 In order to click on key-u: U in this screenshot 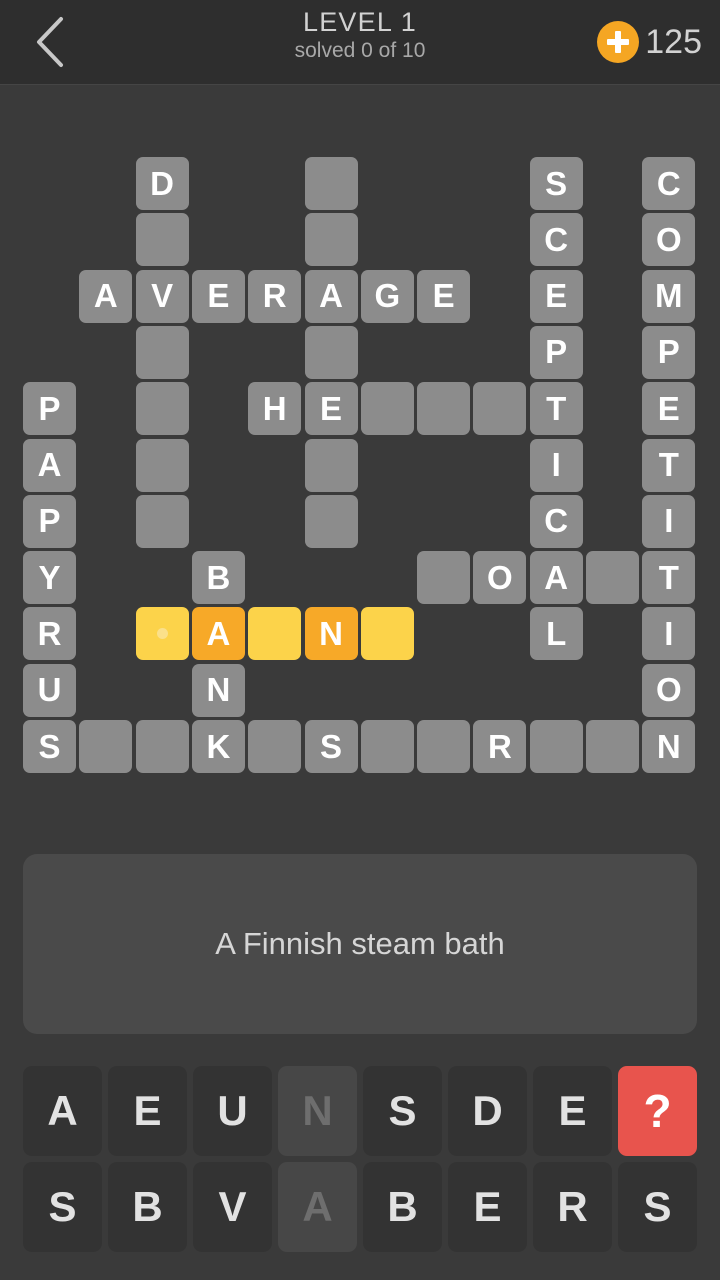, I will do `click(232, 1111)`.